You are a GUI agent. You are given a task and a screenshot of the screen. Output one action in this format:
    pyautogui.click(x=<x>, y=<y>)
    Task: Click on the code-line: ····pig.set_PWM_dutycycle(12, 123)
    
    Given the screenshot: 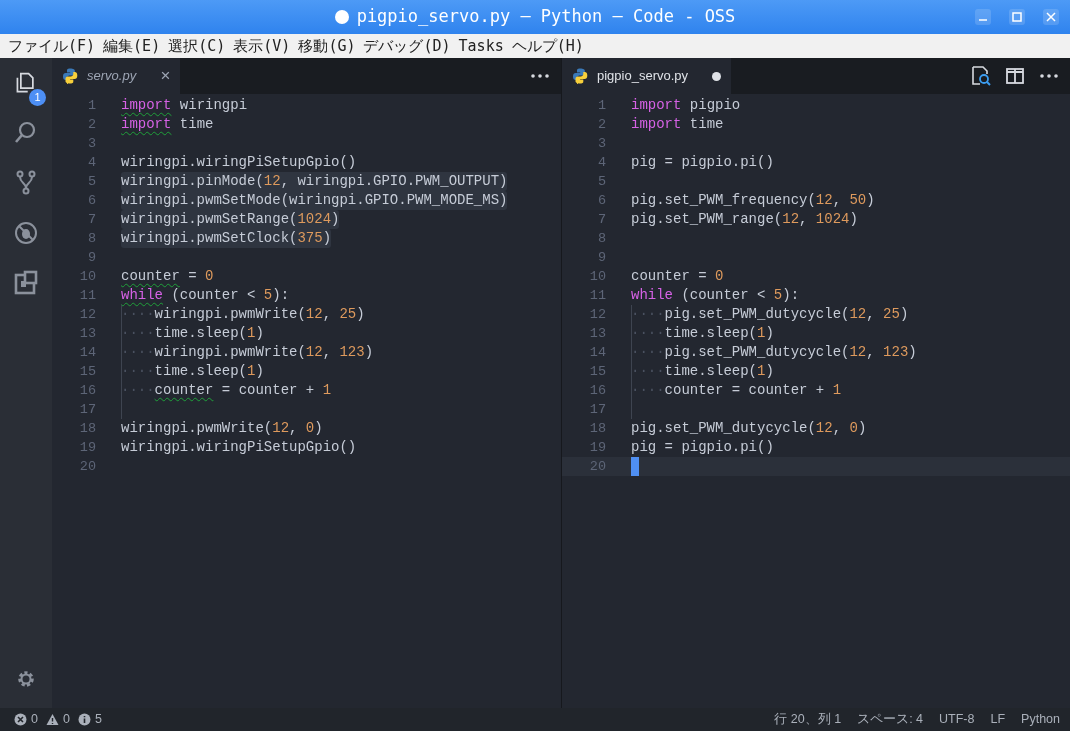 What is the action you would take?
    pyautogui.click(x=774, y=352)
    